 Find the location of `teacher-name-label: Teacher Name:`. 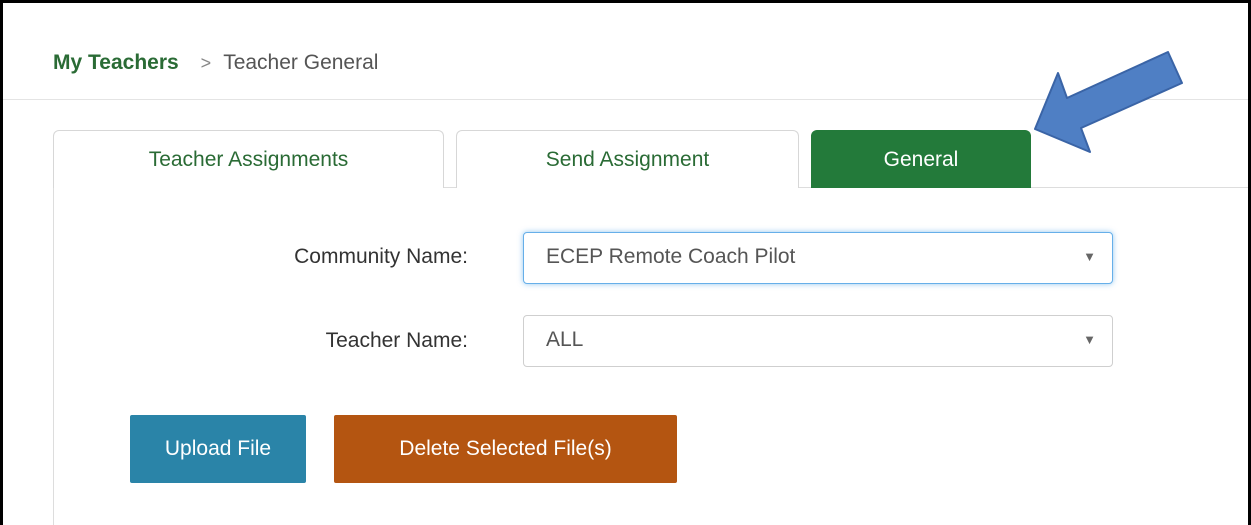

teacher-name-label: Teacher Name: is located at coordinates (396, 340).